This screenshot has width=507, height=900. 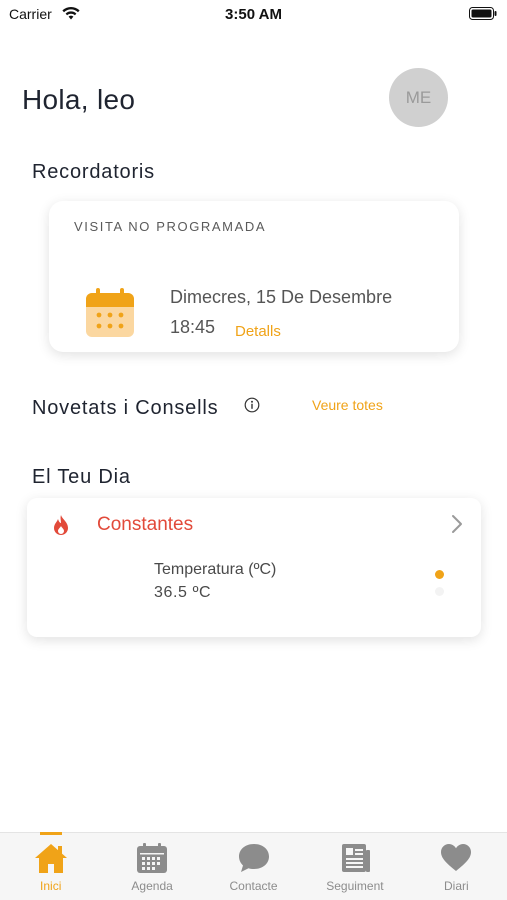 What do you see at coordinates (50, 858) in the screenshot?
I see `home-icon` at bounding box center [50, 858].